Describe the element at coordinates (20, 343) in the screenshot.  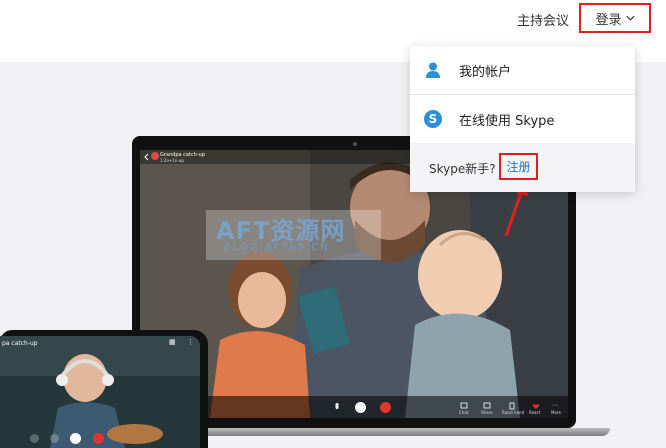
I see `phone-call-title: pa catch-up` at that location.